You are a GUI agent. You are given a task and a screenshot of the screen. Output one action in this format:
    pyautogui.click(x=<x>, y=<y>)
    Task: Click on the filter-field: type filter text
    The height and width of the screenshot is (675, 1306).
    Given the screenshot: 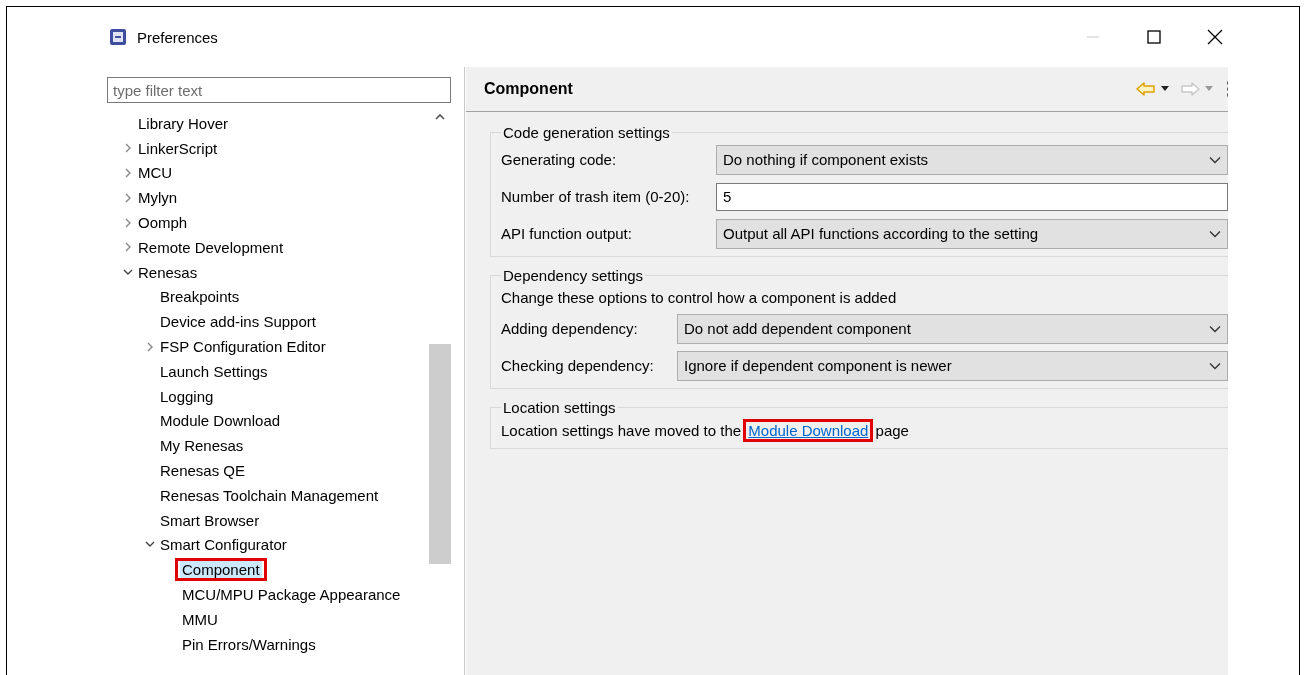 What is the action you would take?
    pyautogui.click(x=279, y=90)
    